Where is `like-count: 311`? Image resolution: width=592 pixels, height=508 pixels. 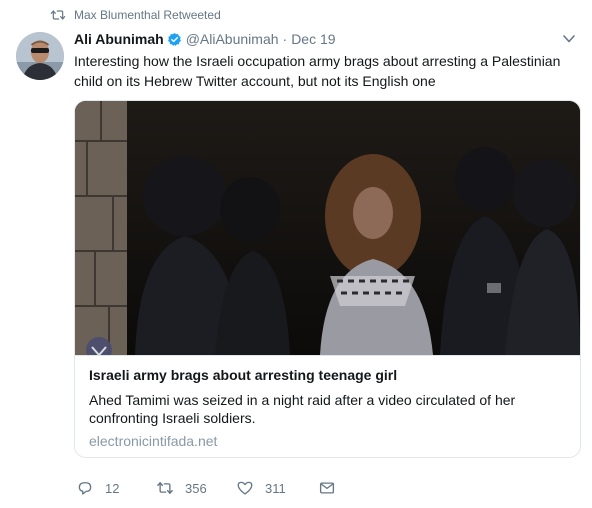
like-count: 311 is located at coordinates (275, 488).